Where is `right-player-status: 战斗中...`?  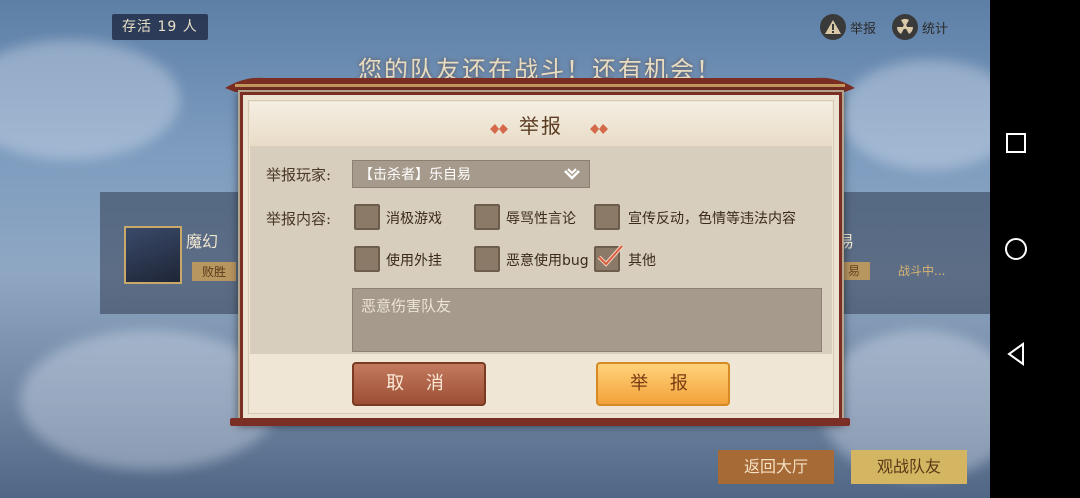
right-player-status: 战斗中... is located at coordinates (922, 271).